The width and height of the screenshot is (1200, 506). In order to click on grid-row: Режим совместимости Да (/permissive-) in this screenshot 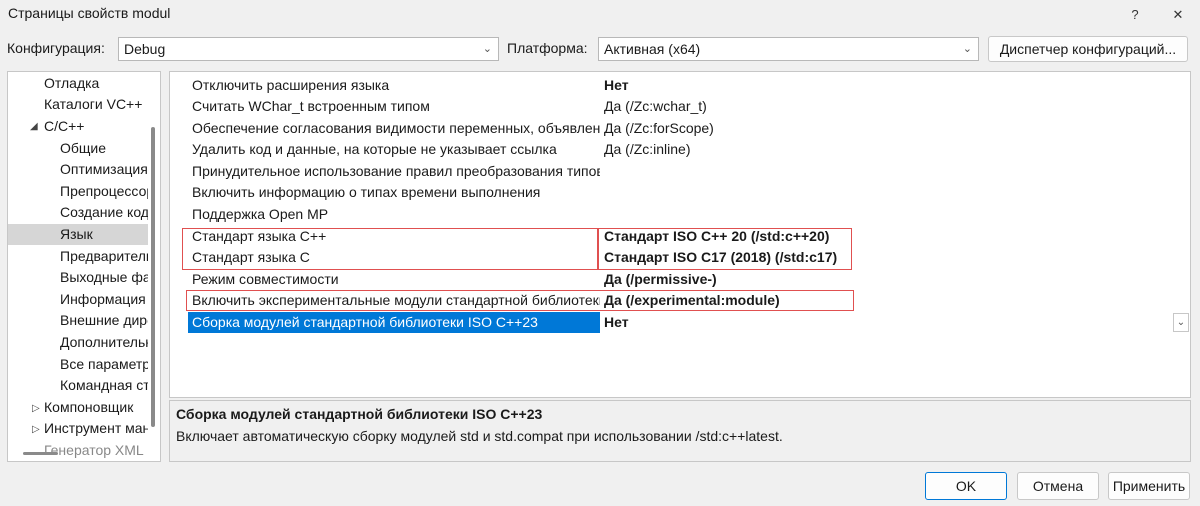, I will do `click(688, 279)`.